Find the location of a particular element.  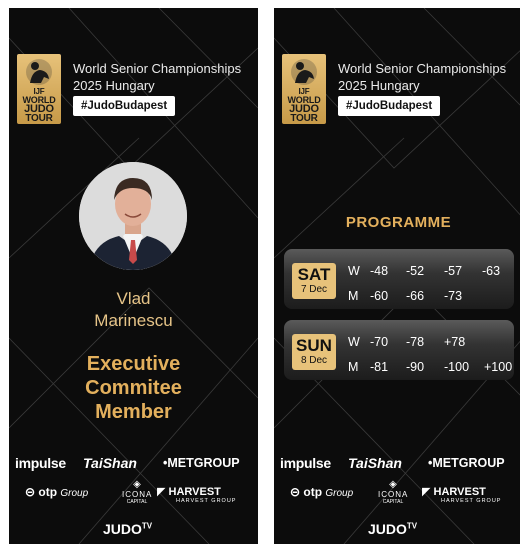

day-date: 8 Dec is located at coordinates (314, 360).